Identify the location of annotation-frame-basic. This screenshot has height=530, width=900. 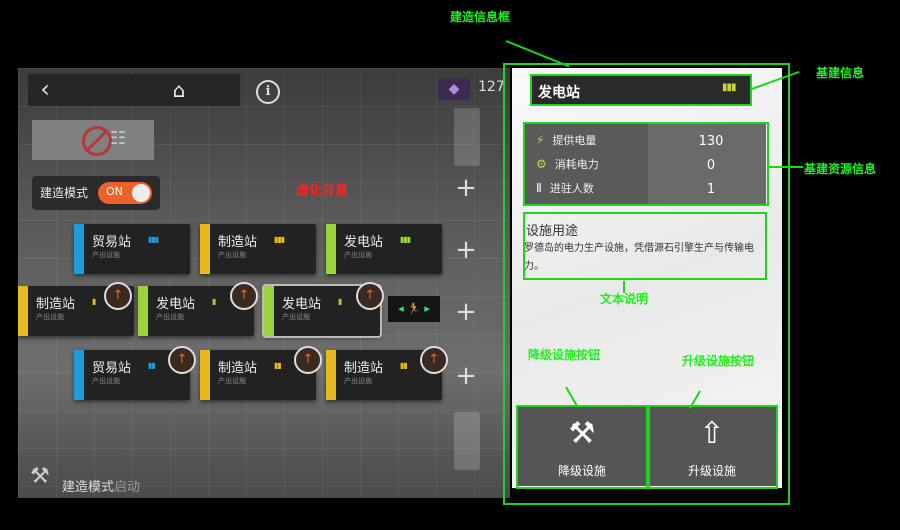
(641, 90).